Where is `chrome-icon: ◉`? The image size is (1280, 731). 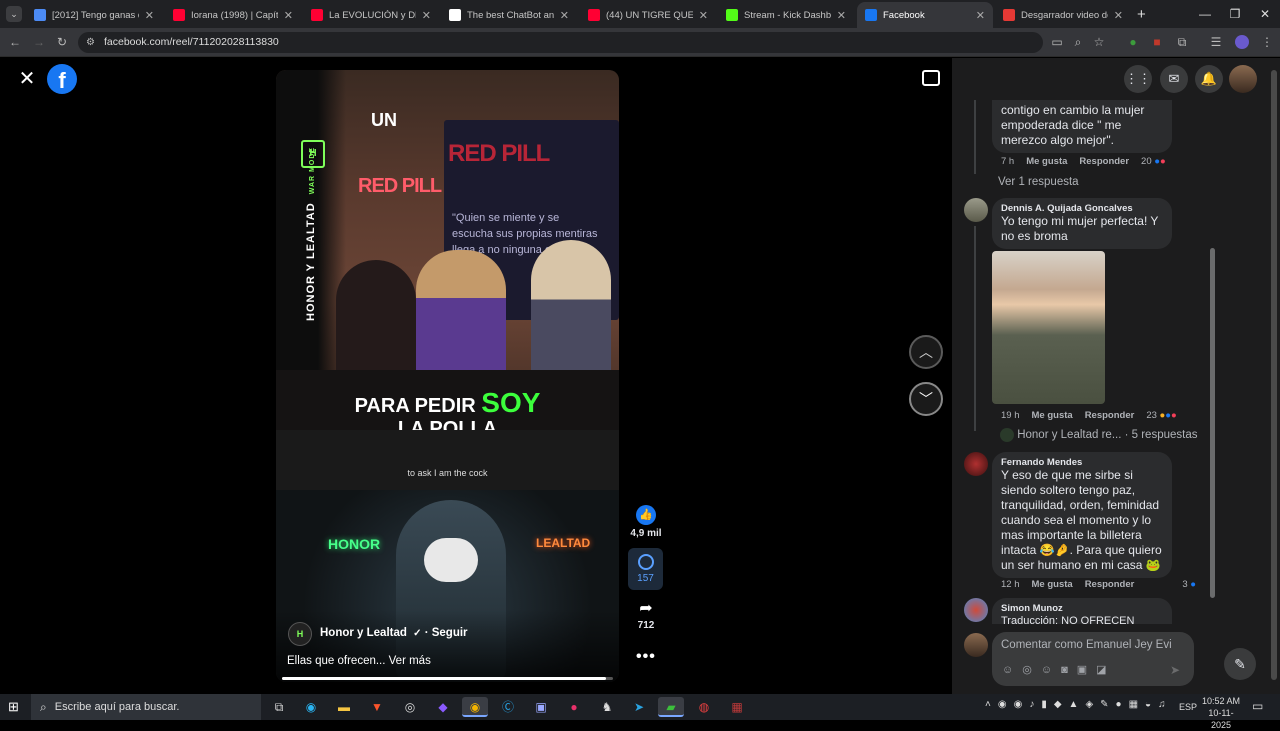 chrome-icon: ◉ is located at coordinates (475, 707).